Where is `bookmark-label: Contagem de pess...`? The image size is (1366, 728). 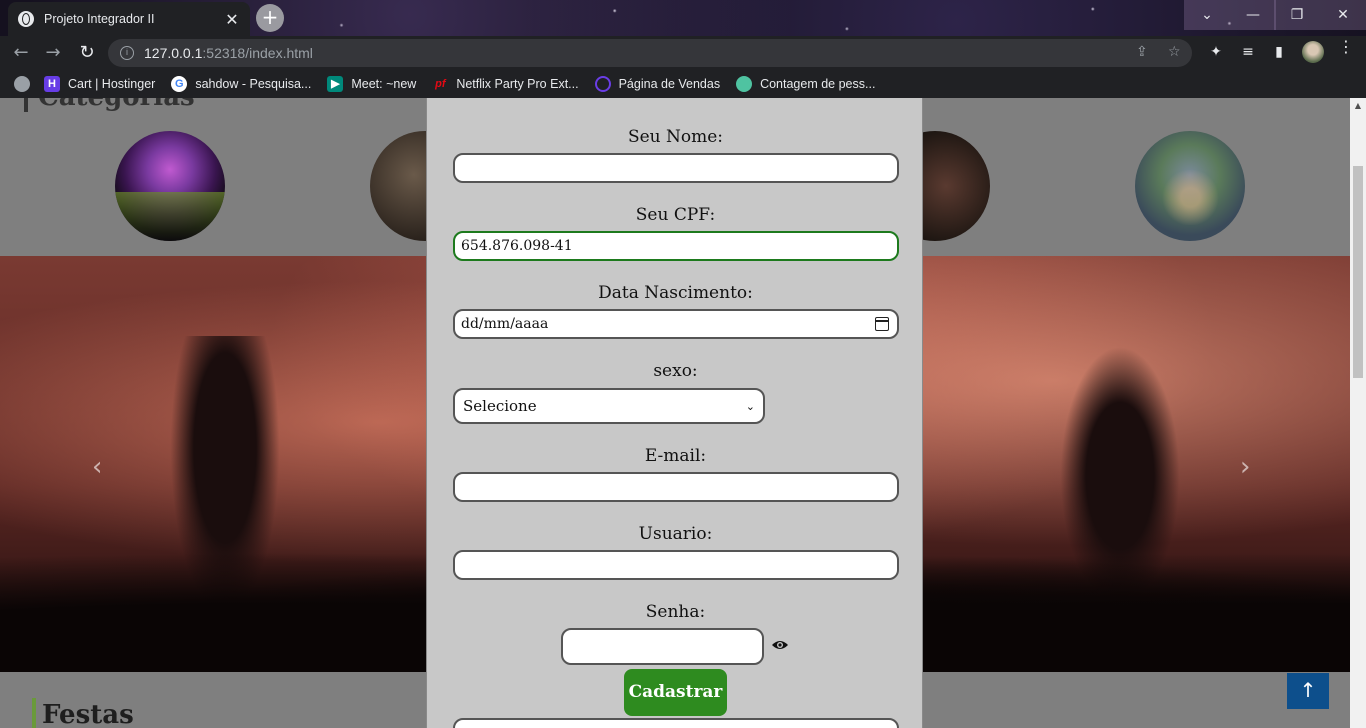 bookmark-label: Contagem de pess... is located at coordinates (818, 84).